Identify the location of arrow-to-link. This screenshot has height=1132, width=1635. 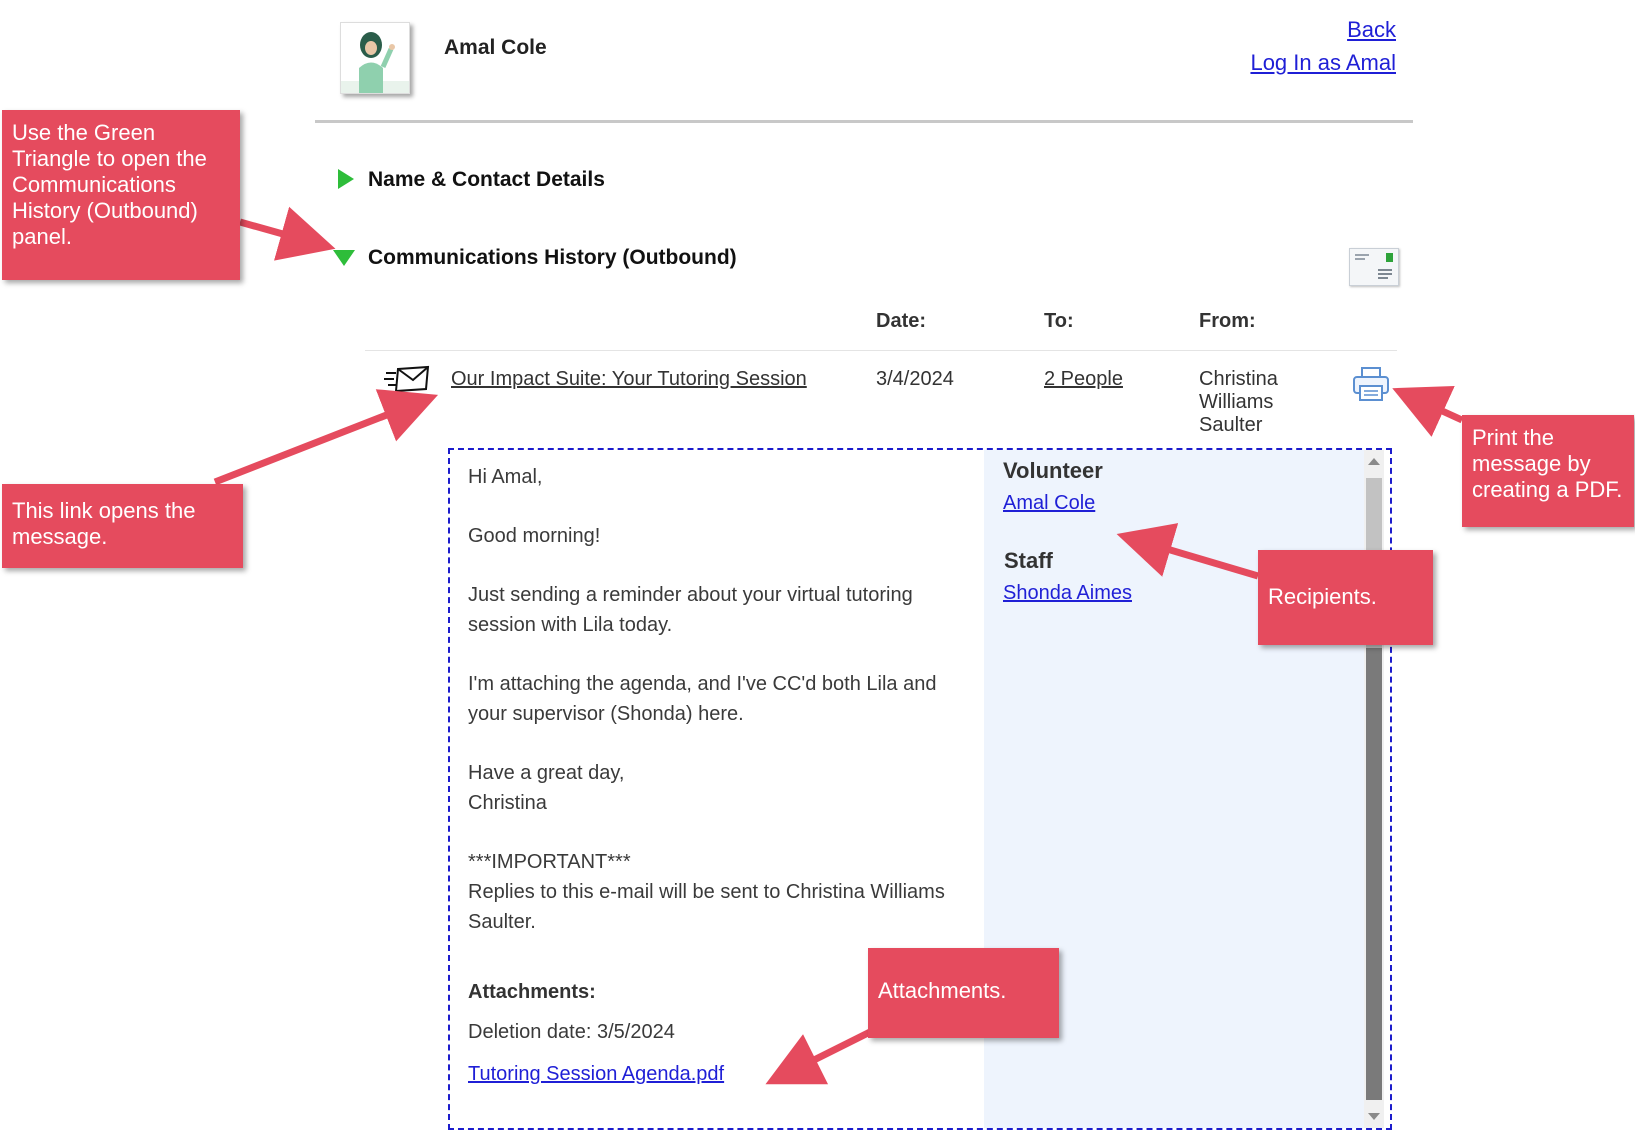
(326, 437).